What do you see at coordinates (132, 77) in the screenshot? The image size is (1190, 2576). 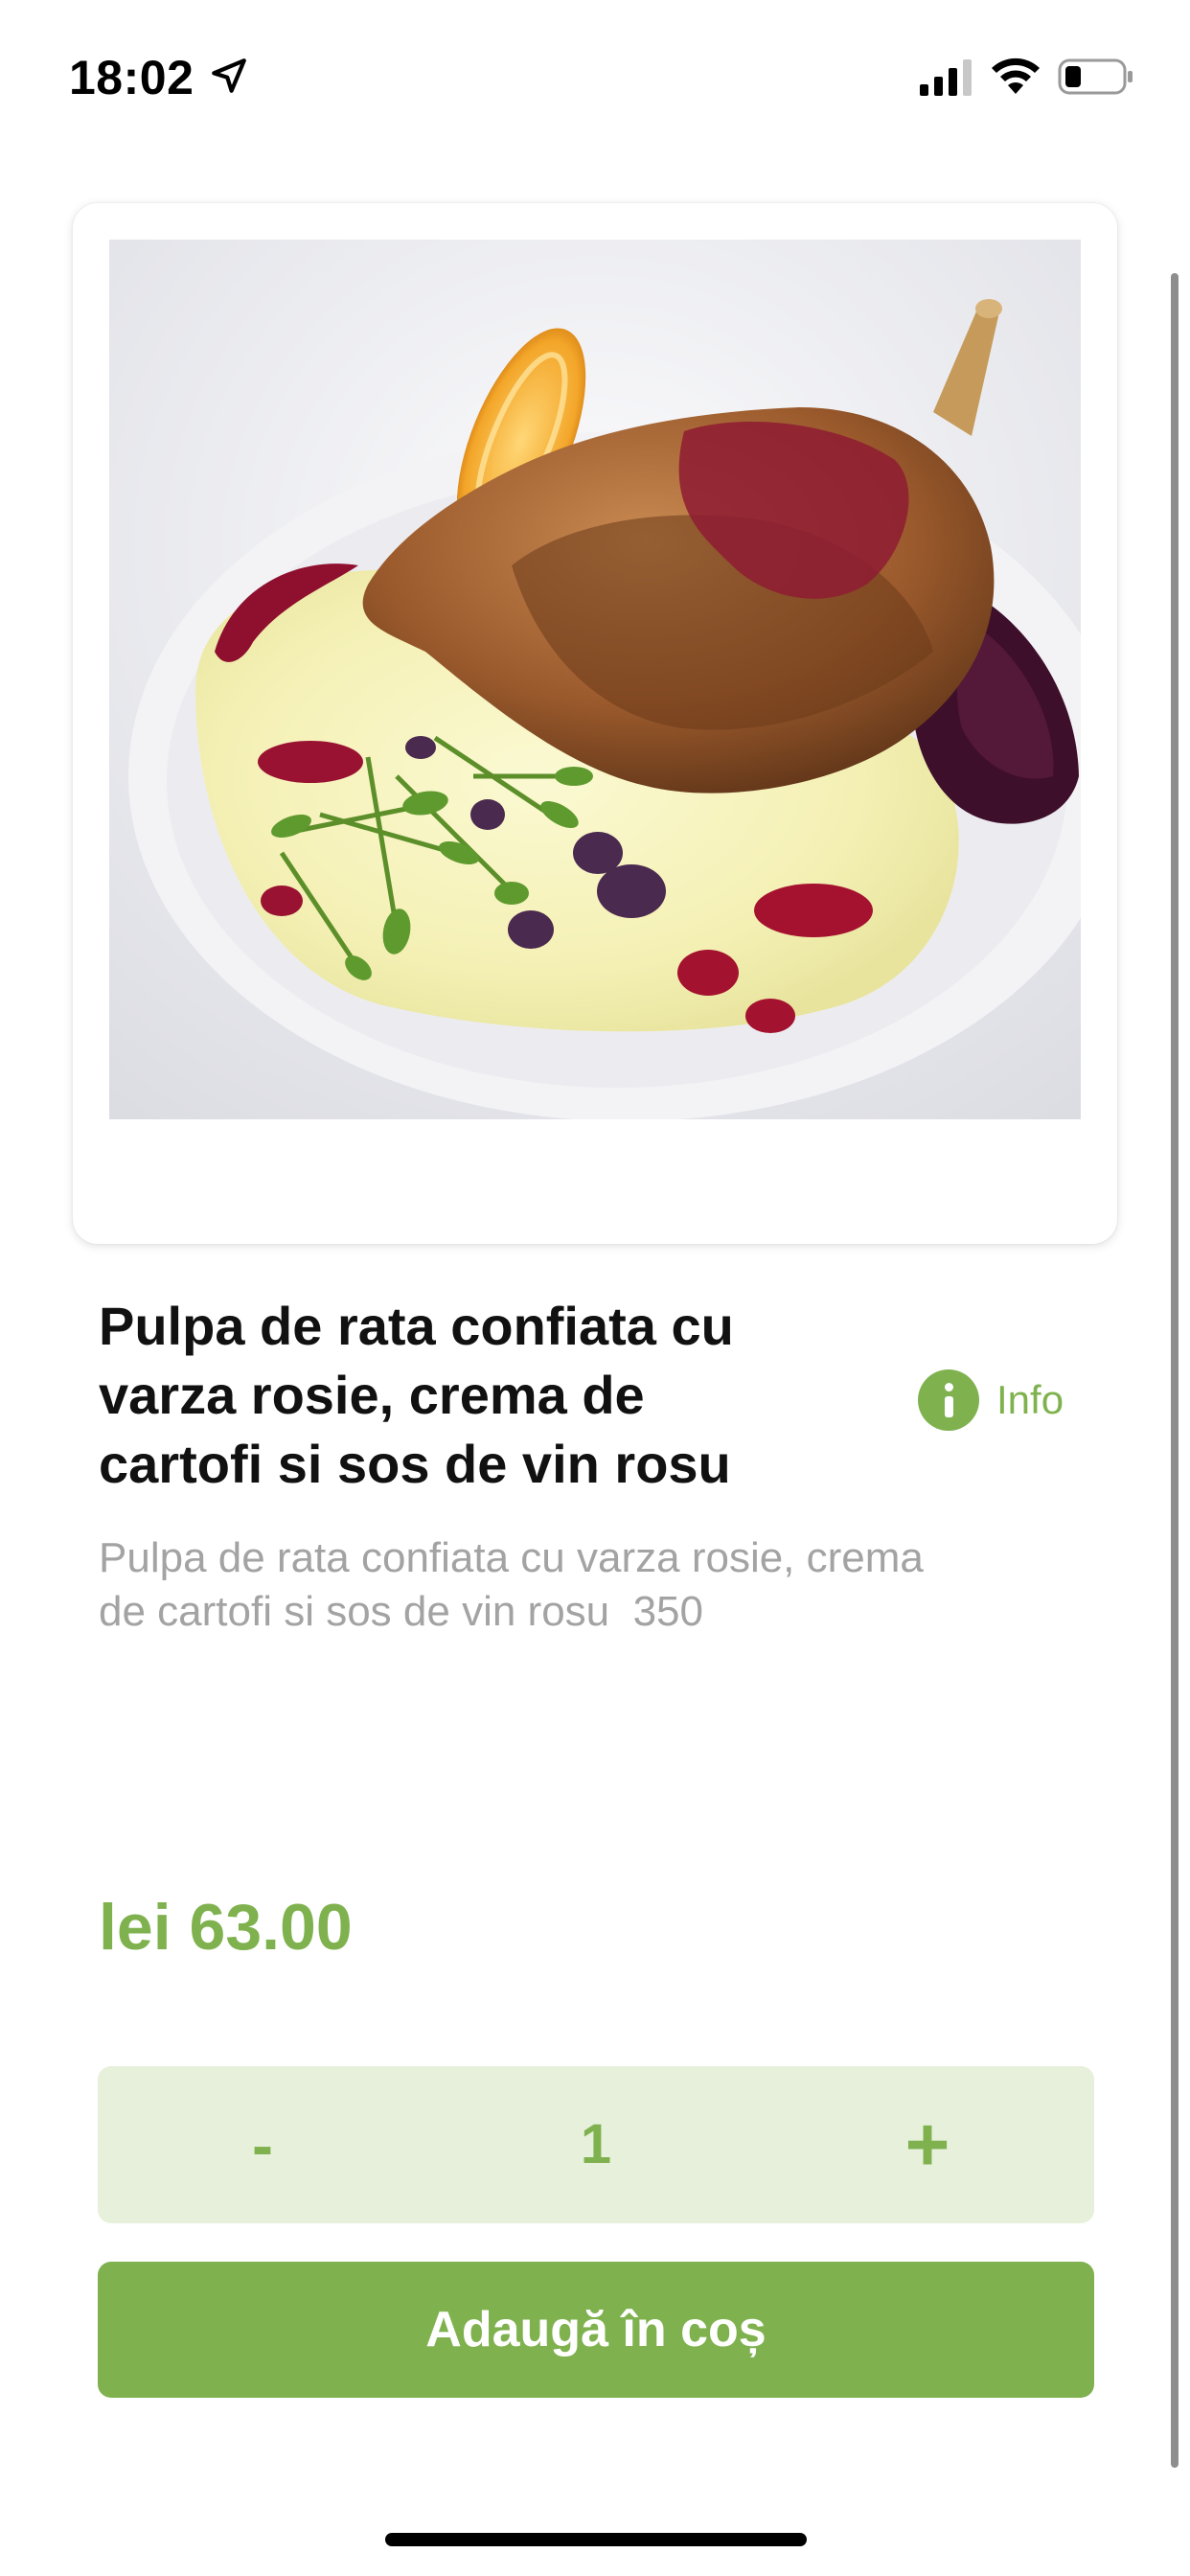 I see `status-time: 18:02` at bounding box center [132, 77].